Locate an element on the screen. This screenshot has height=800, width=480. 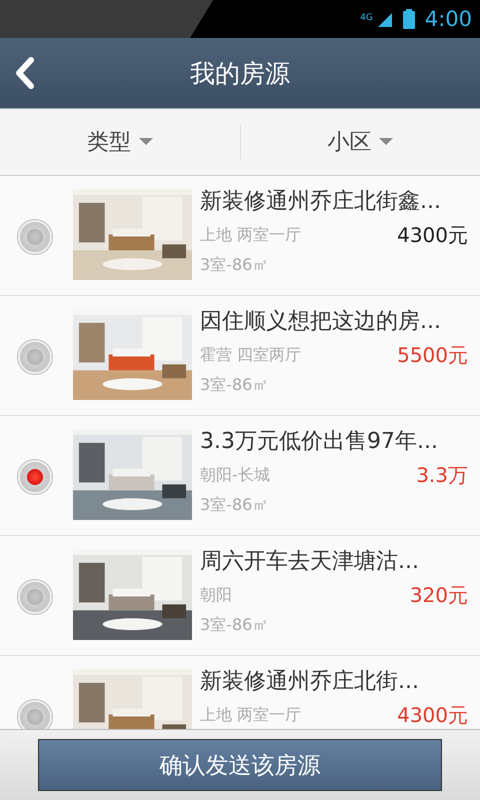
network-label: 4G is located at coordinates (366, 18).